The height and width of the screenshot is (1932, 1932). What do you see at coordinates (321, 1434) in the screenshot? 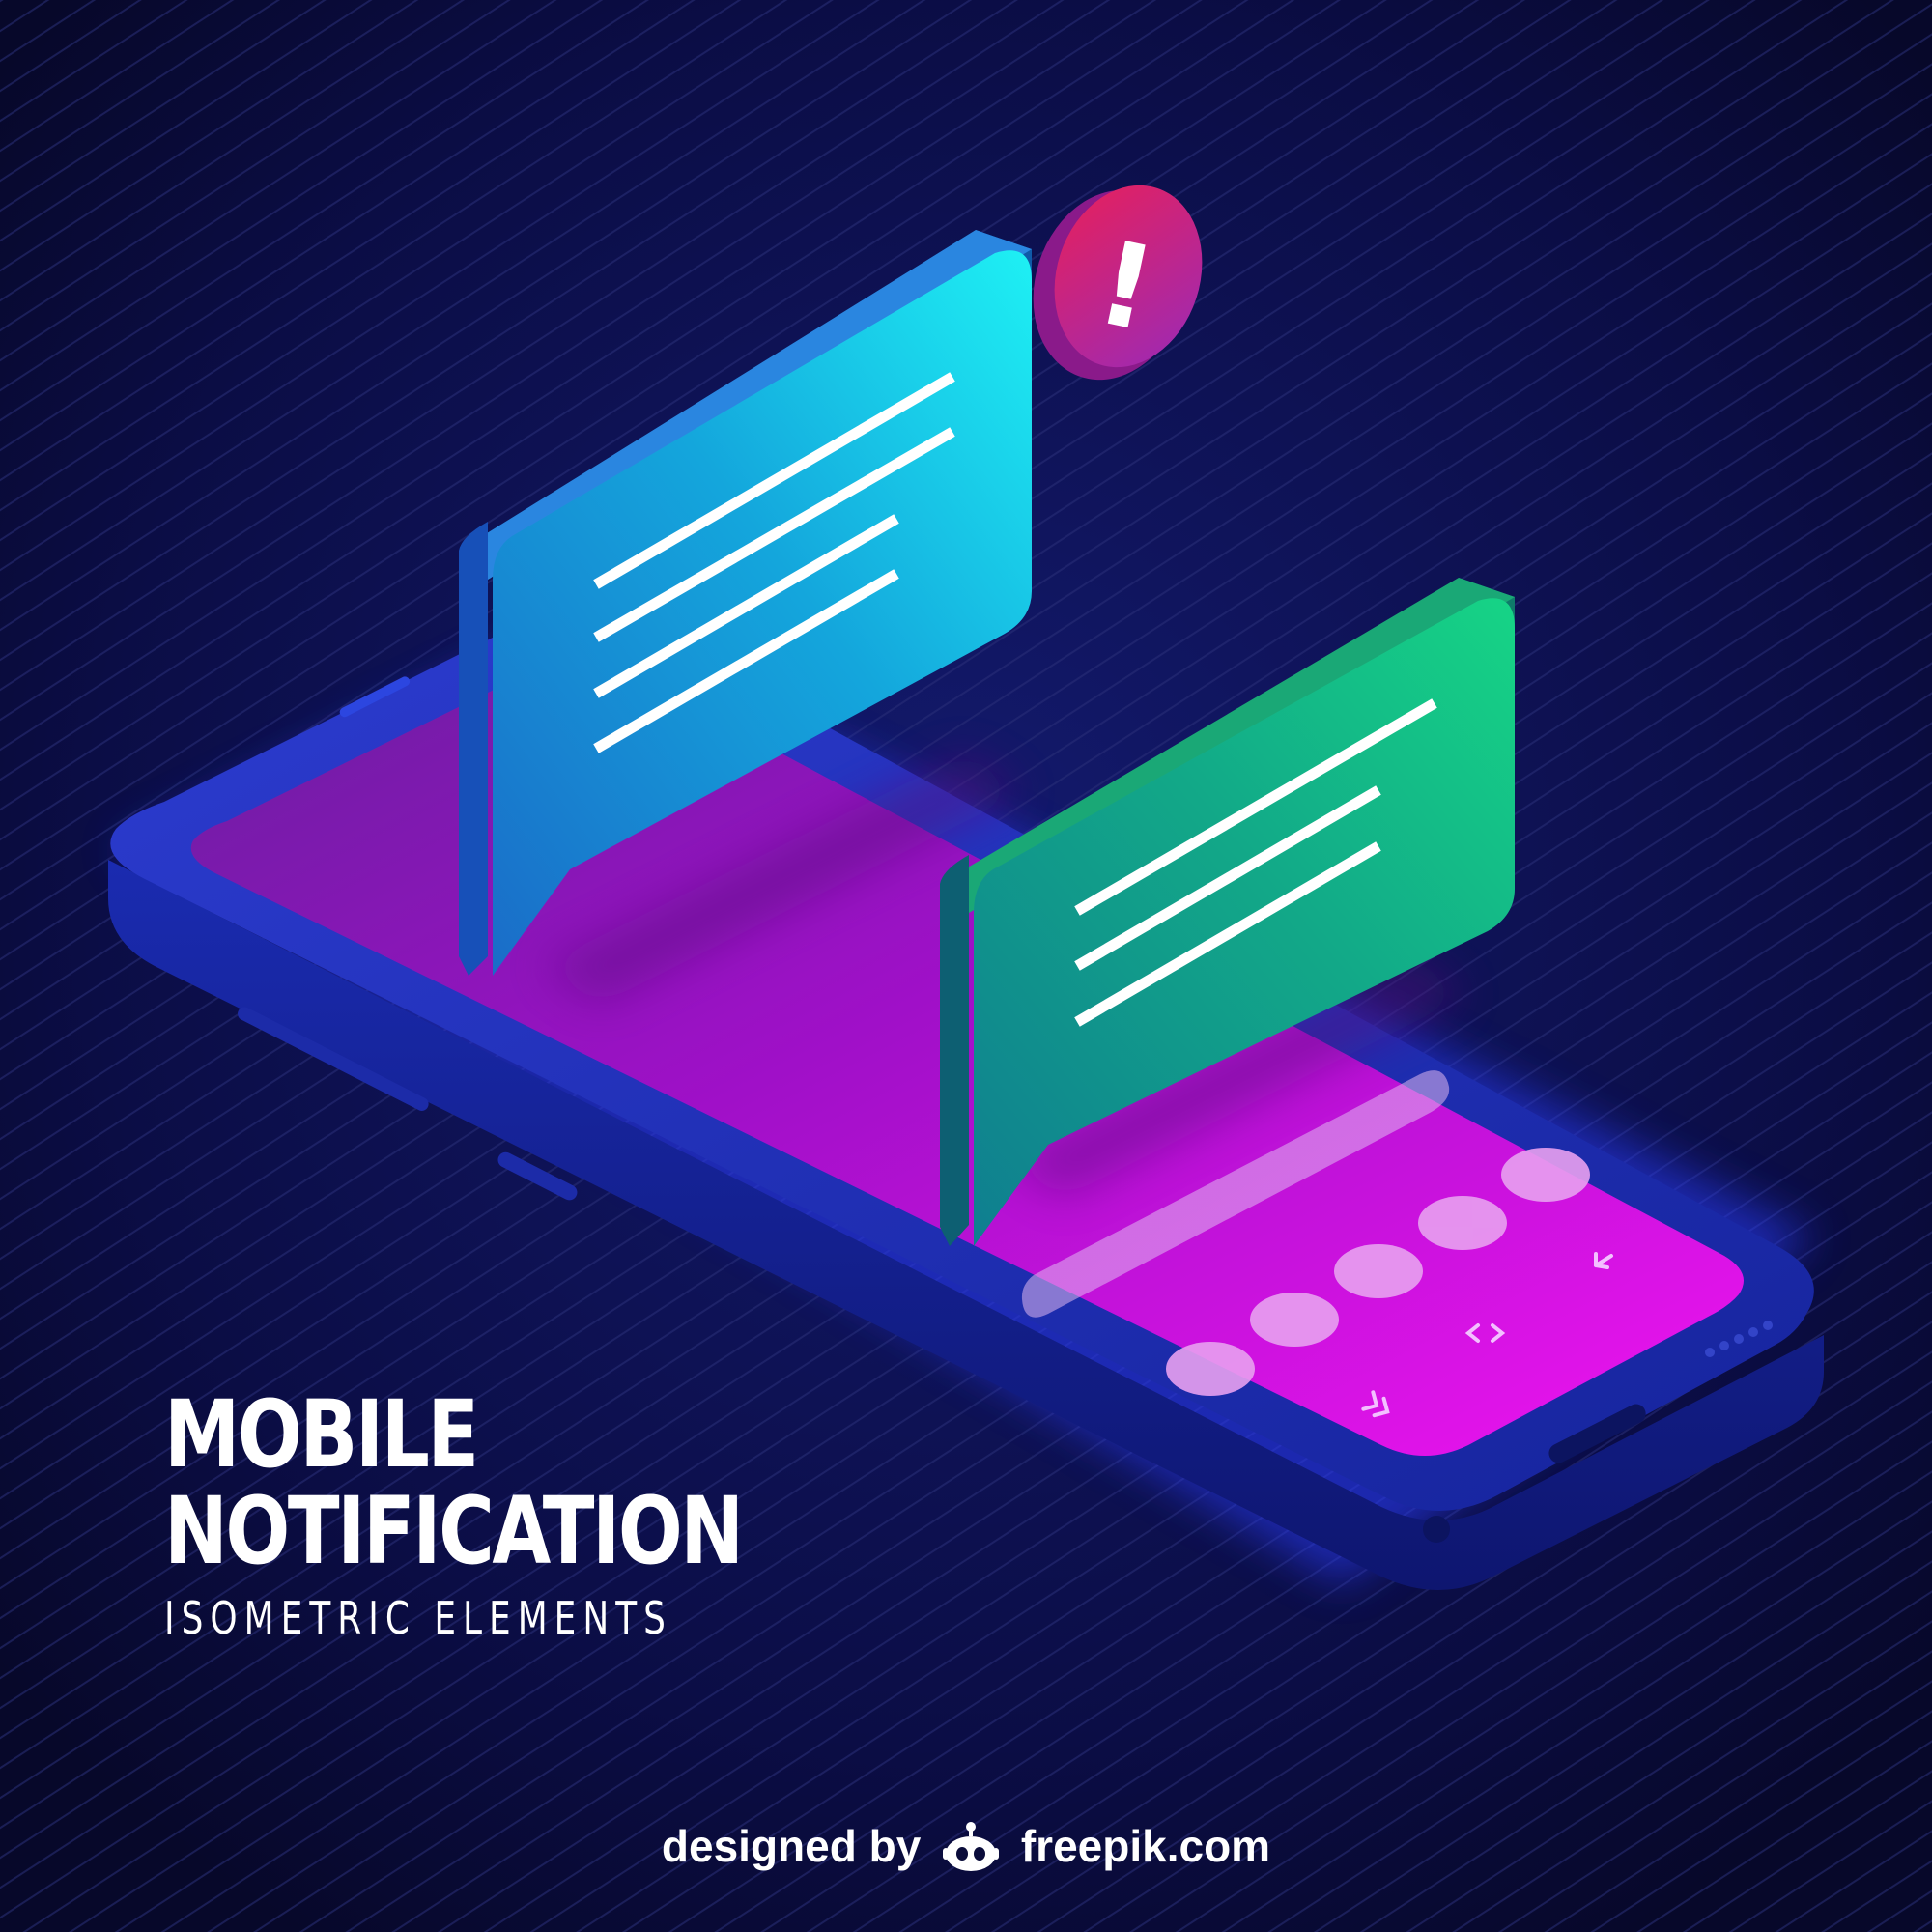
I see `title-line-1: MOBILE` at bounding box center [321, 1434].